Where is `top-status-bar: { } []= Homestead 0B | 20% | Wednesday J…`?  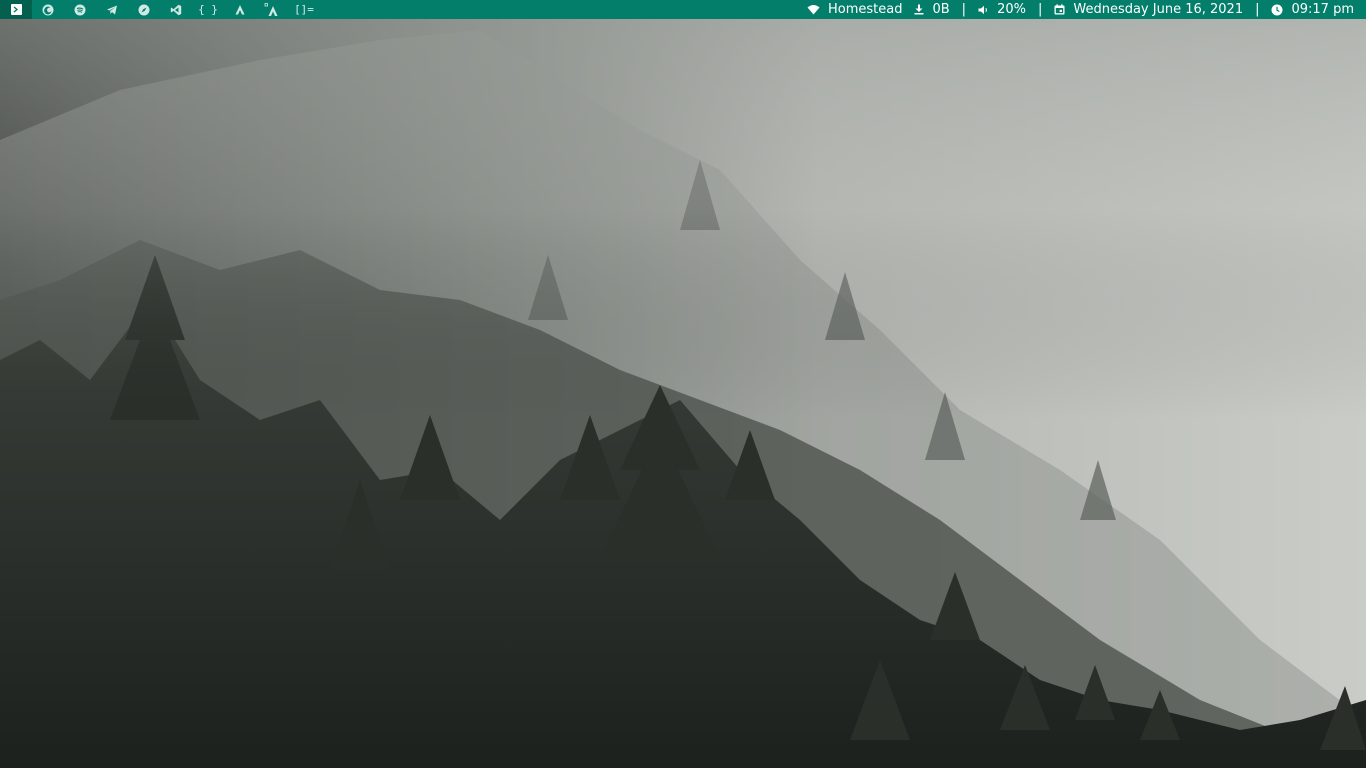 top-status-bar: { } []= Homestead 0B | 20% | Wednesday J… is located at coordinates (683, 9).